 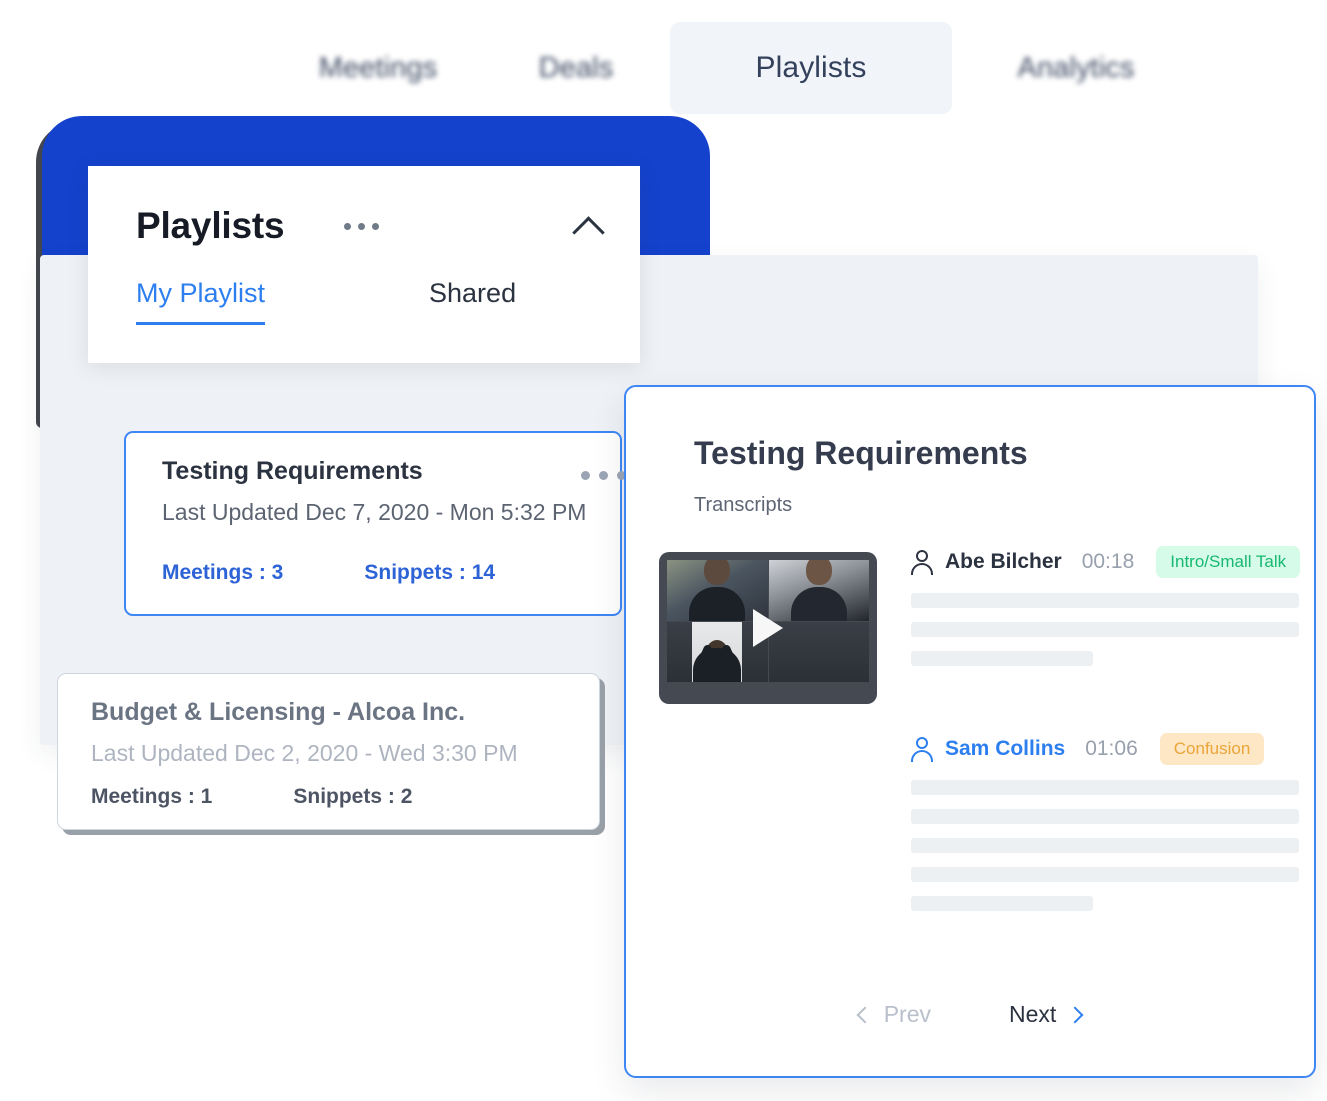 What do you see at coordinates (1076, 68) in the screenshot?
I see `nav-tab-analytics: Analytics` at bounding box center [1076, 68].